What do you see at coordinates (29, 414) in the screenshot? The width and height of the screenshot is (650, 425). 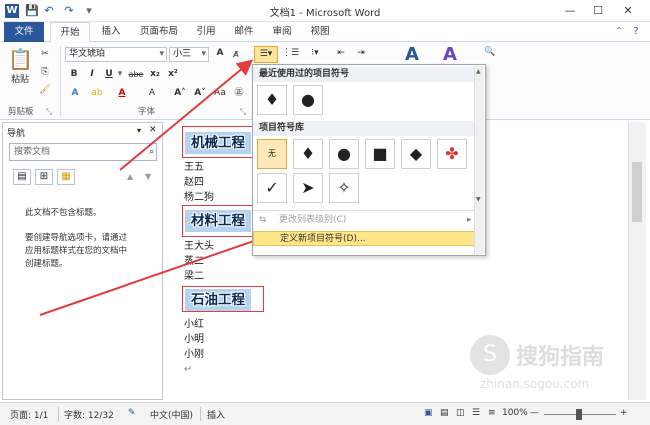 I see `page-count: 页面: 1/1` at bounding box center [29, 414].